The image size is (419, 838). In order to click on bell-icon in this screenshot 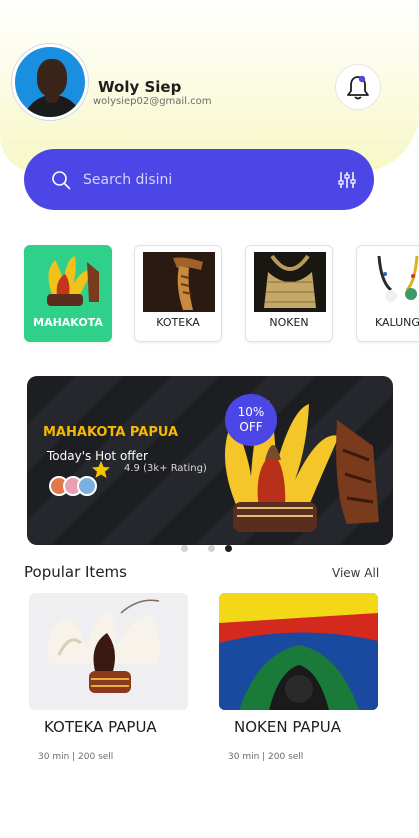, I will do `click(358, 87)`.